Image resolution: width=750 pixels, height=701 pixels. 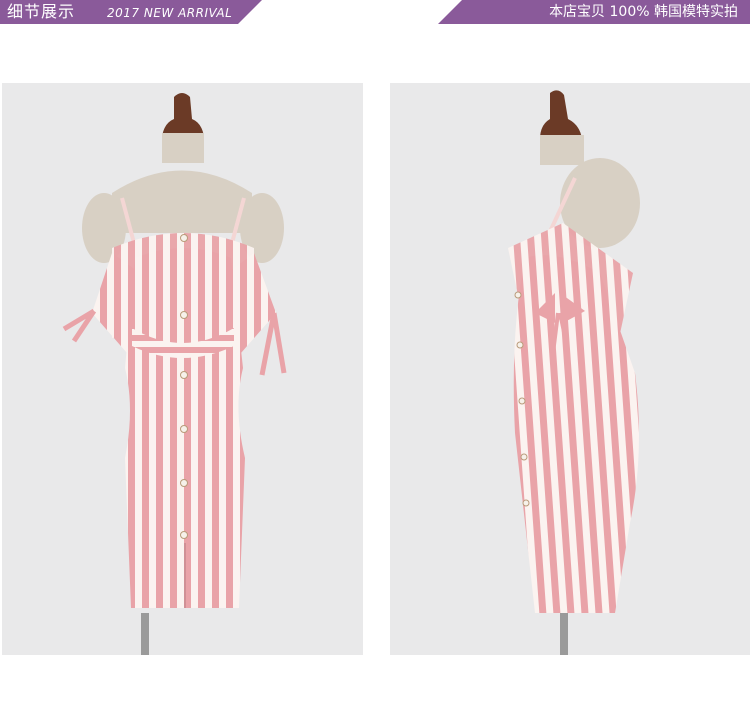 What do you see at coordinates (375, 12) in the screenshot?
I see `header-bar: 细节展示 2017 NEW ARRIVAL 本店宝贝 100% 韩国模特实拍` at bounding box center [375, 12].